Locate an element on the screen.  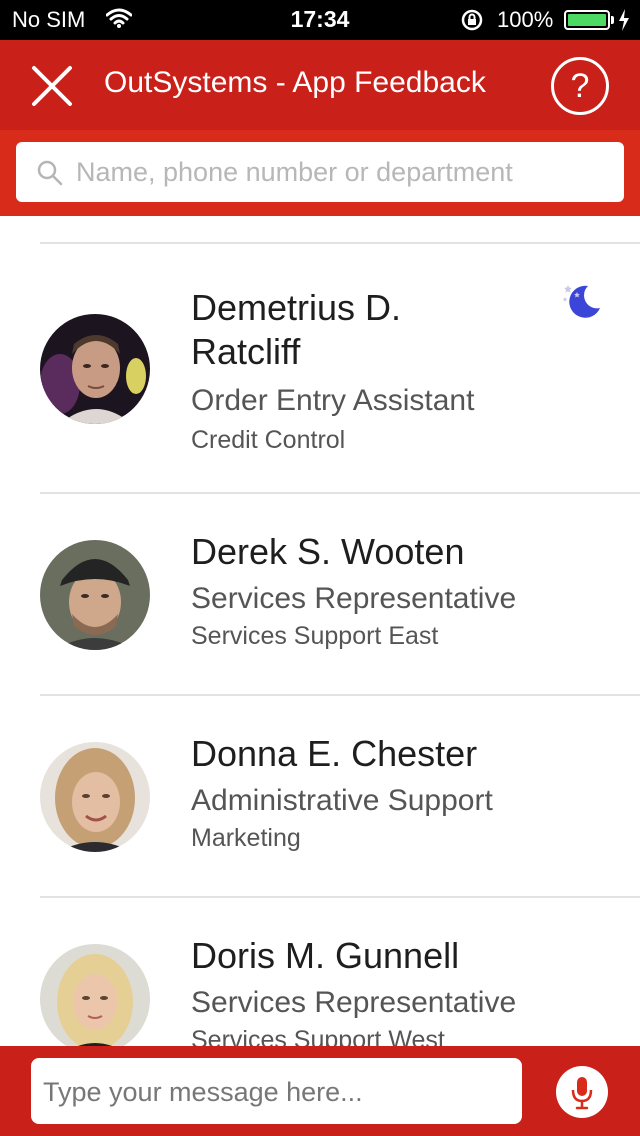
contact-department: Services Support West is located at coordinates (318, 1036).